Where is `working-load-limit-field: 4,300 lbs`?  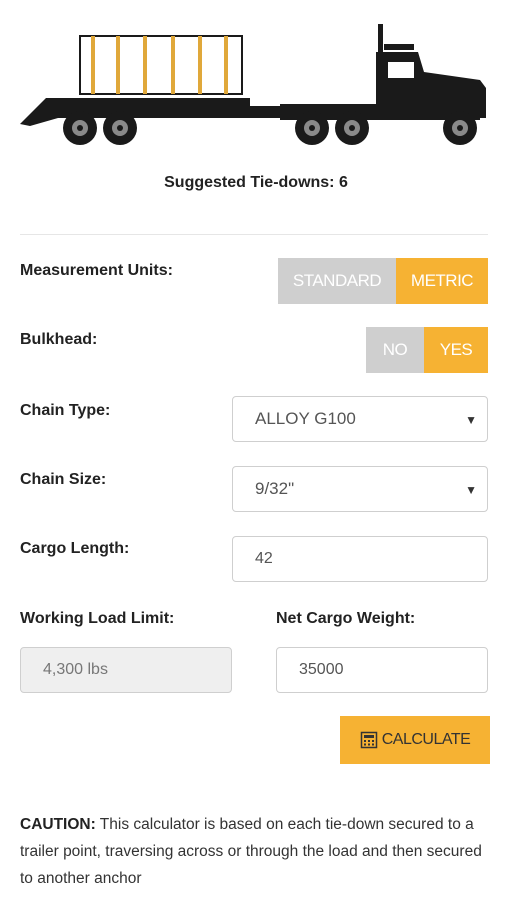
working-load-limit-field: 4,300 lbs is located at coordinates (126, 670).